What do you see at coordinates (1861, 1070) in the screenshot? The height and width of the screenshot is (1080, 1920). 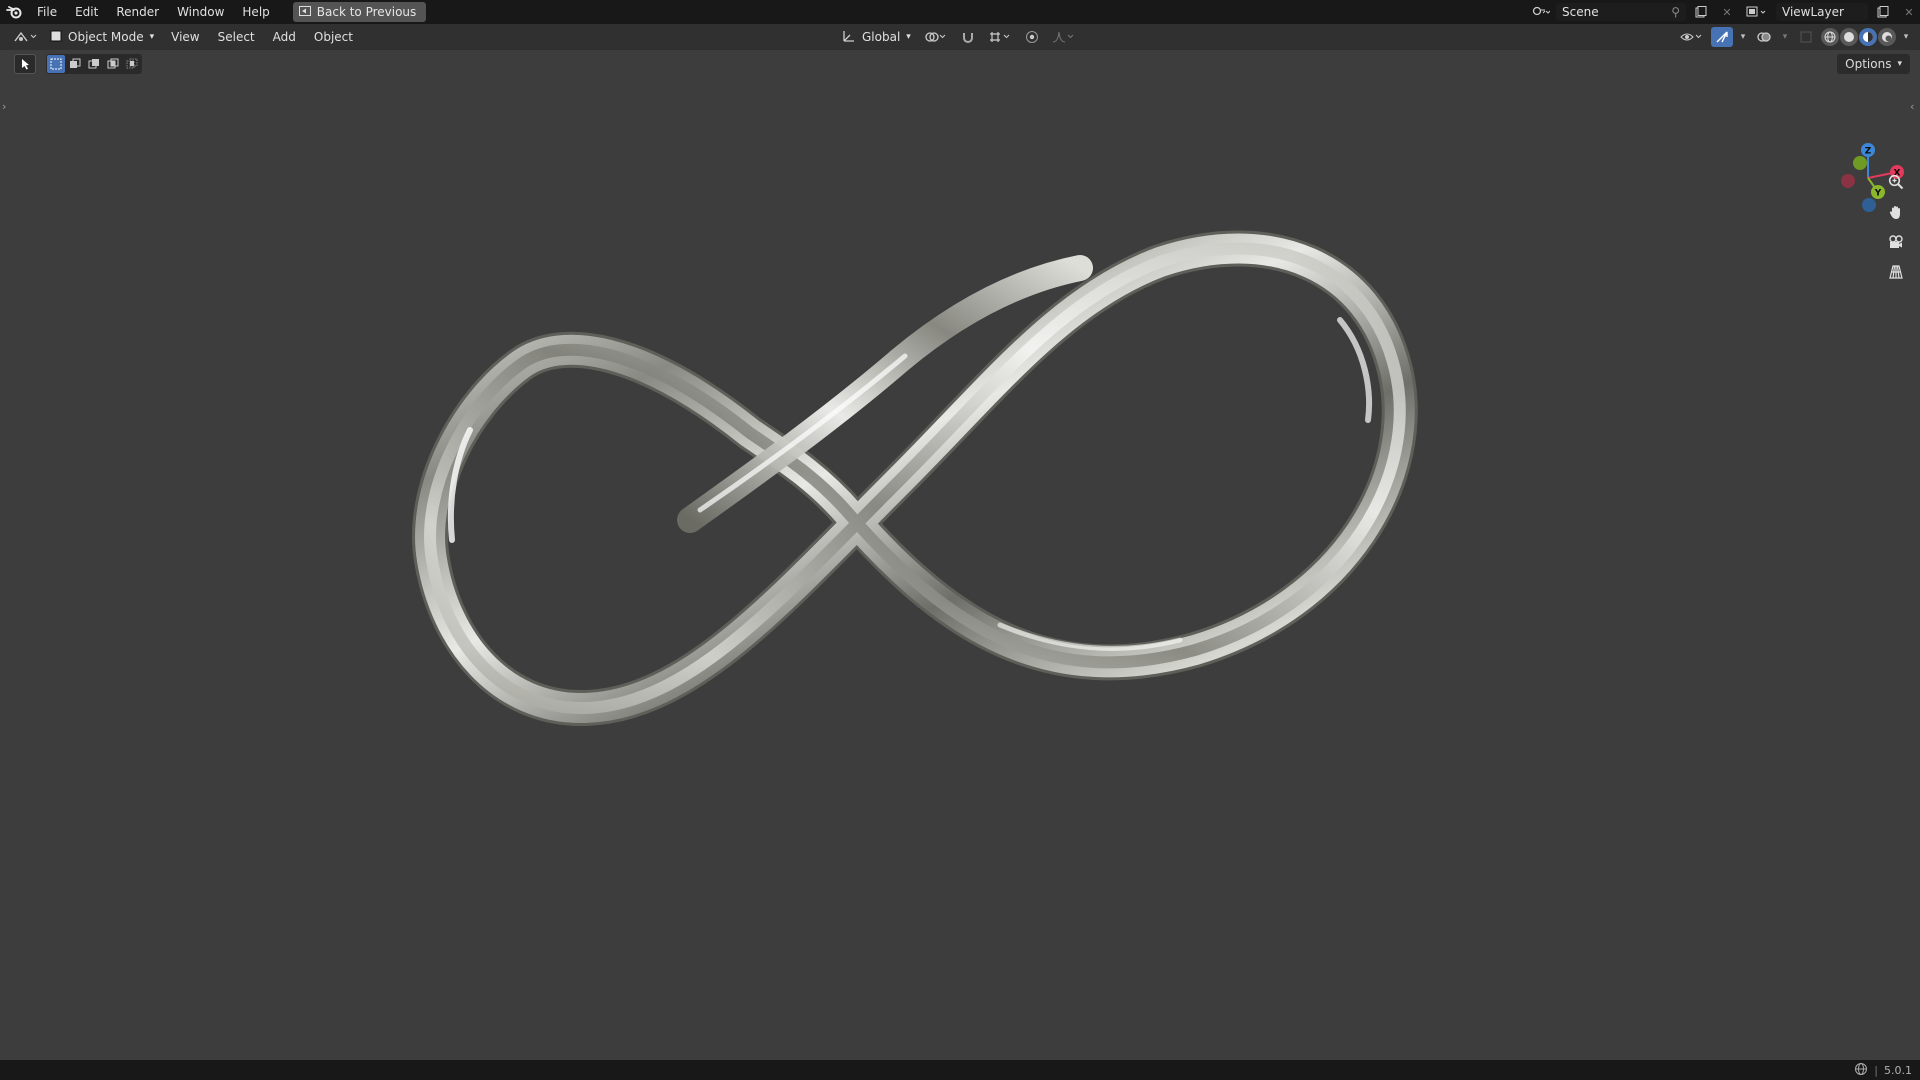 I see `network-globe-icon` at bounding box center [1861, 1070].